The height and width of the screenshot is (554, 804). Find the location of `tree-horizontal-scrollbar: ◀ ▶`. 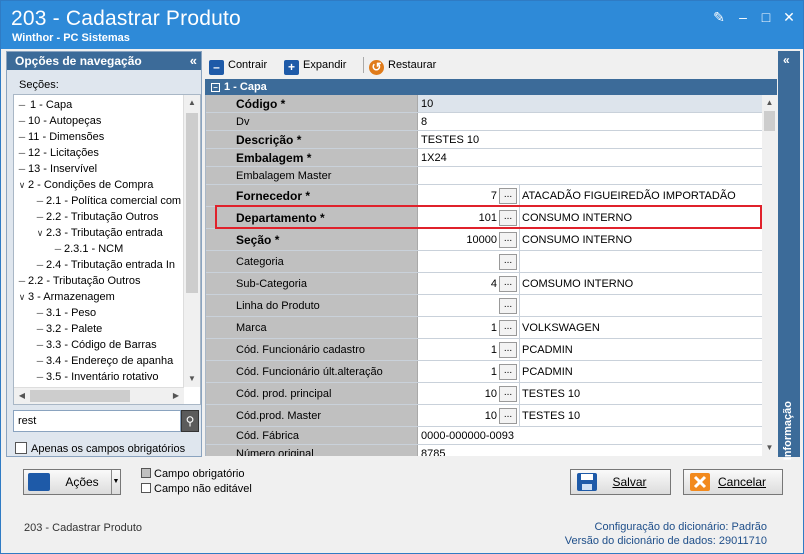

tree-horizontal-scrollbar: ◀ ▶ is located at coordinates (99, 395).